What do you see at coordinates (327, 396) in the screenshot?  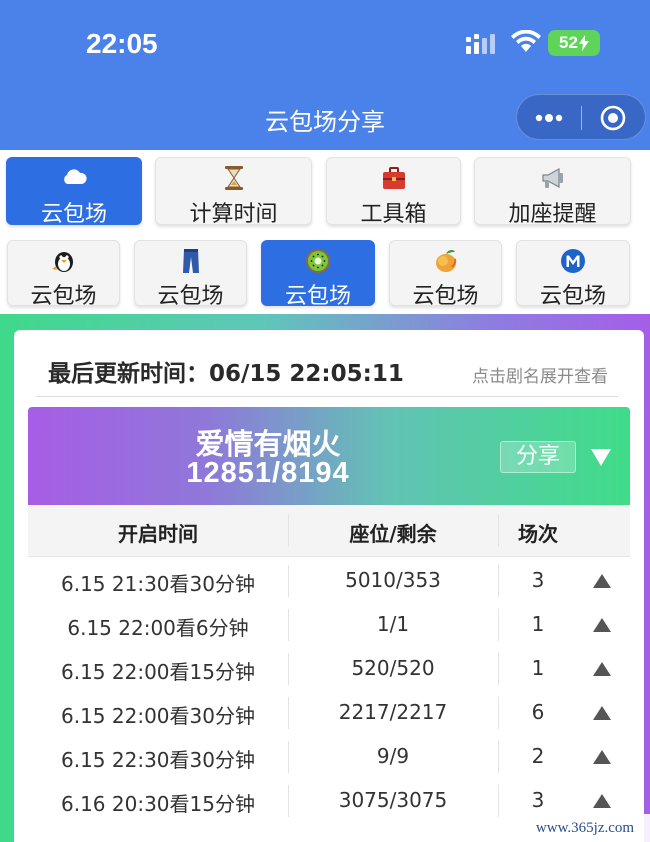 I see `divider` at bounding box center [327, 396].